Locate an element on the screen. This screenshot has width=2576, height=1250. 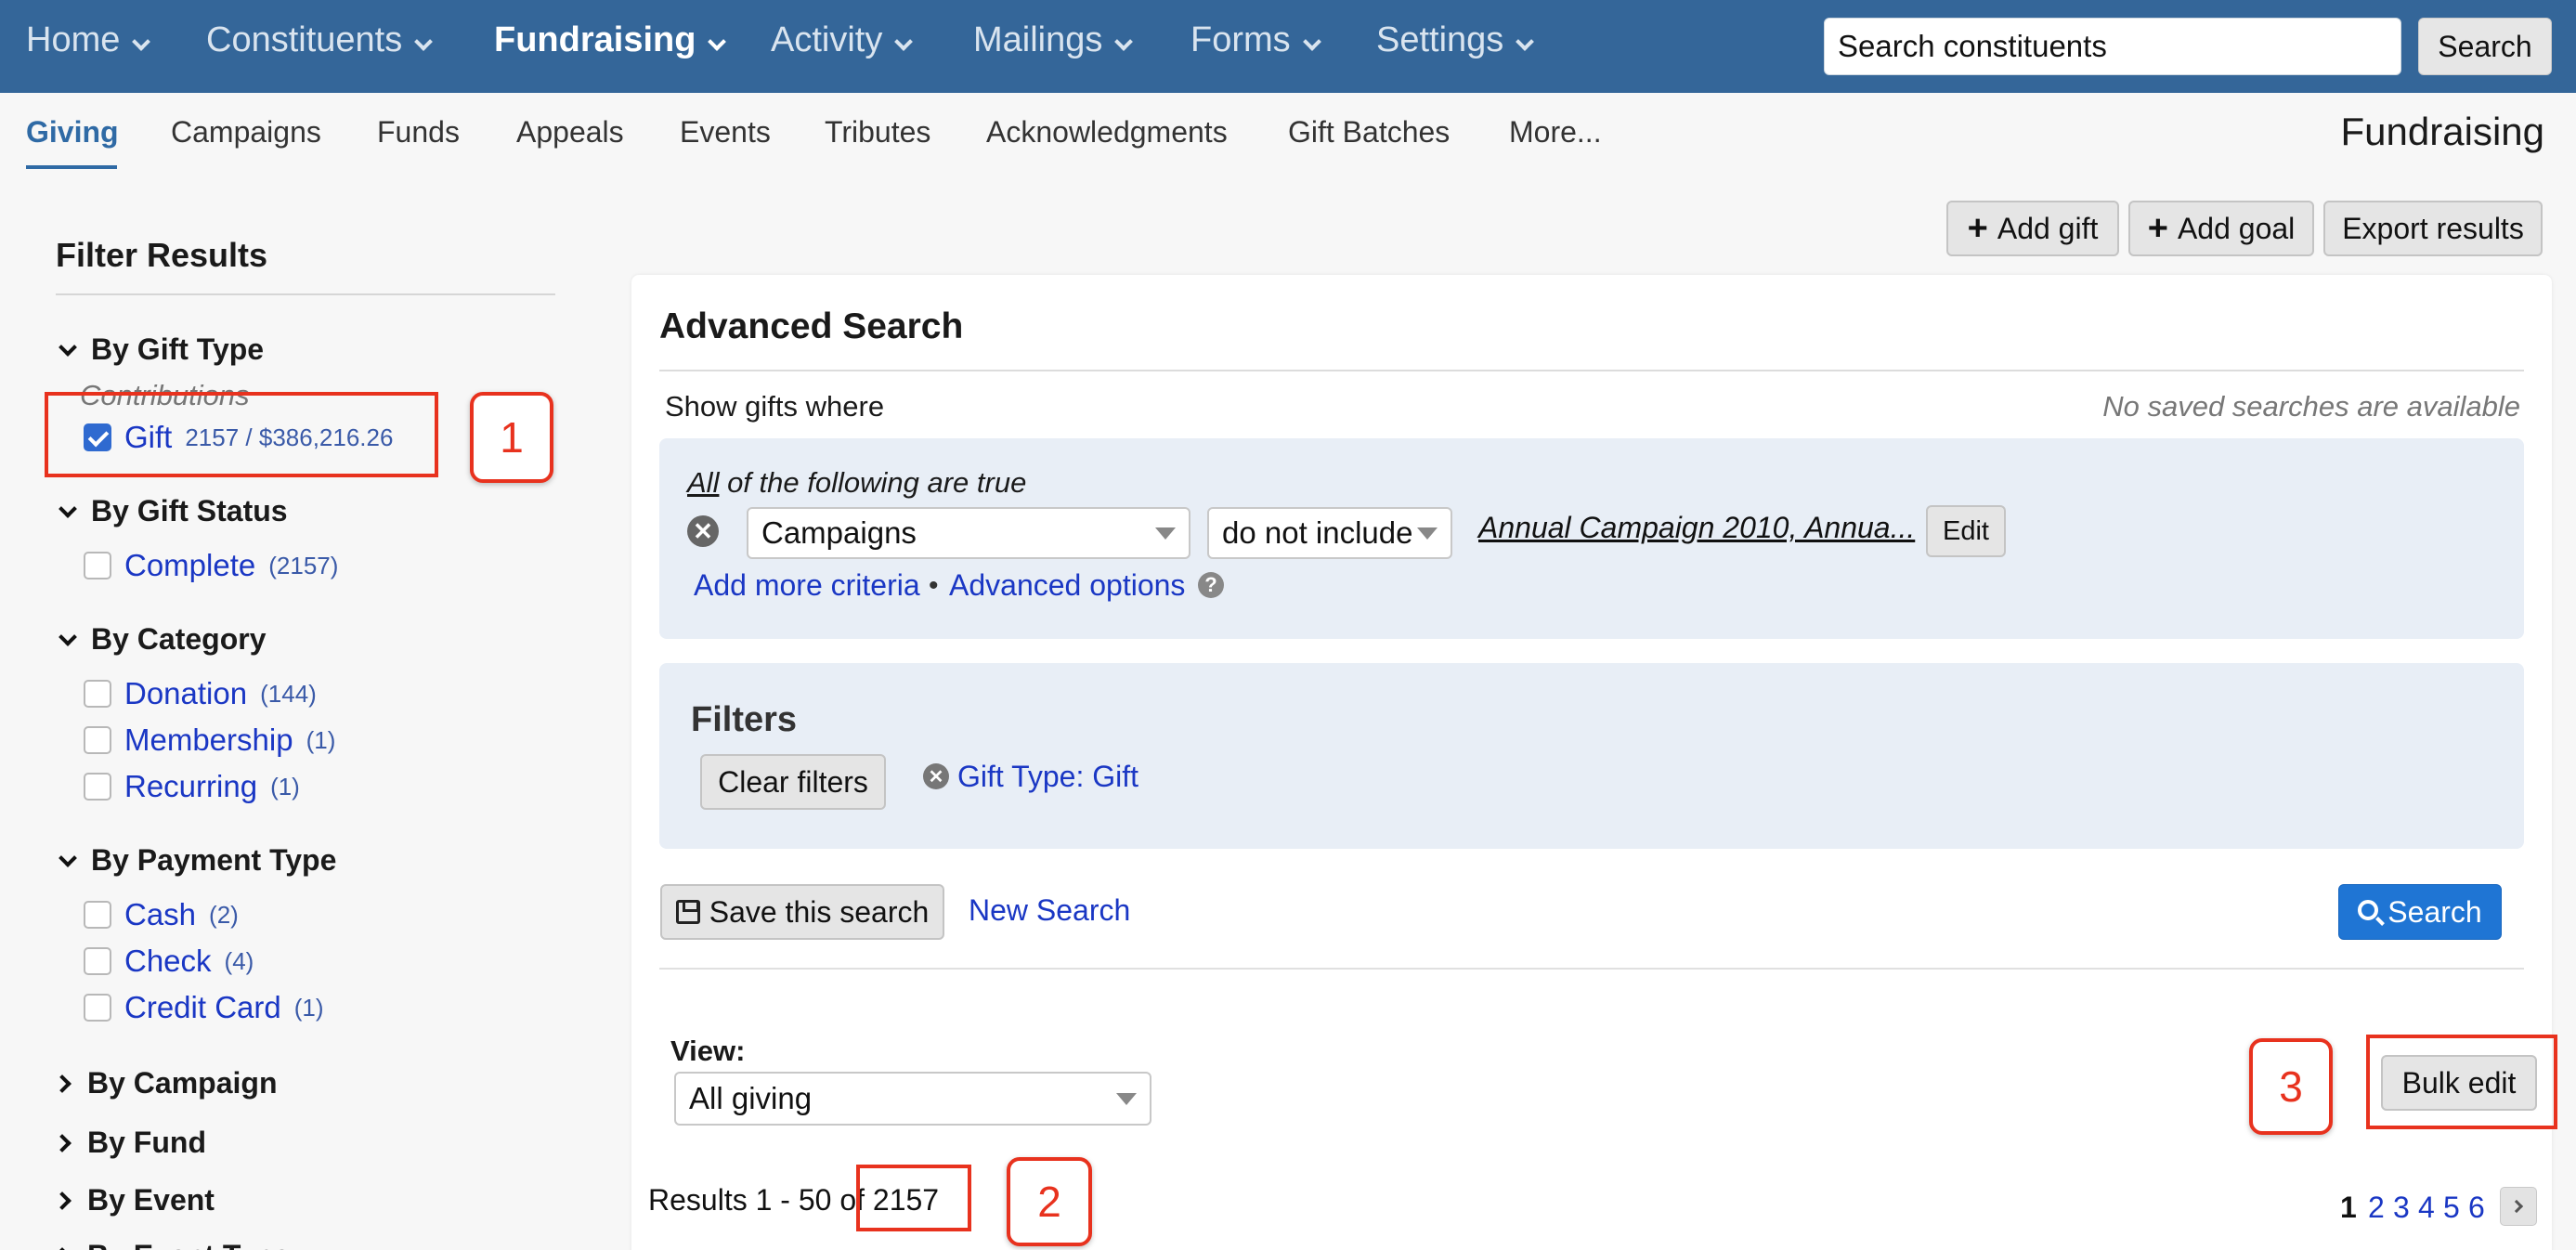
remove-criteria-icon: ✕ is located at coordinates (703, 531).